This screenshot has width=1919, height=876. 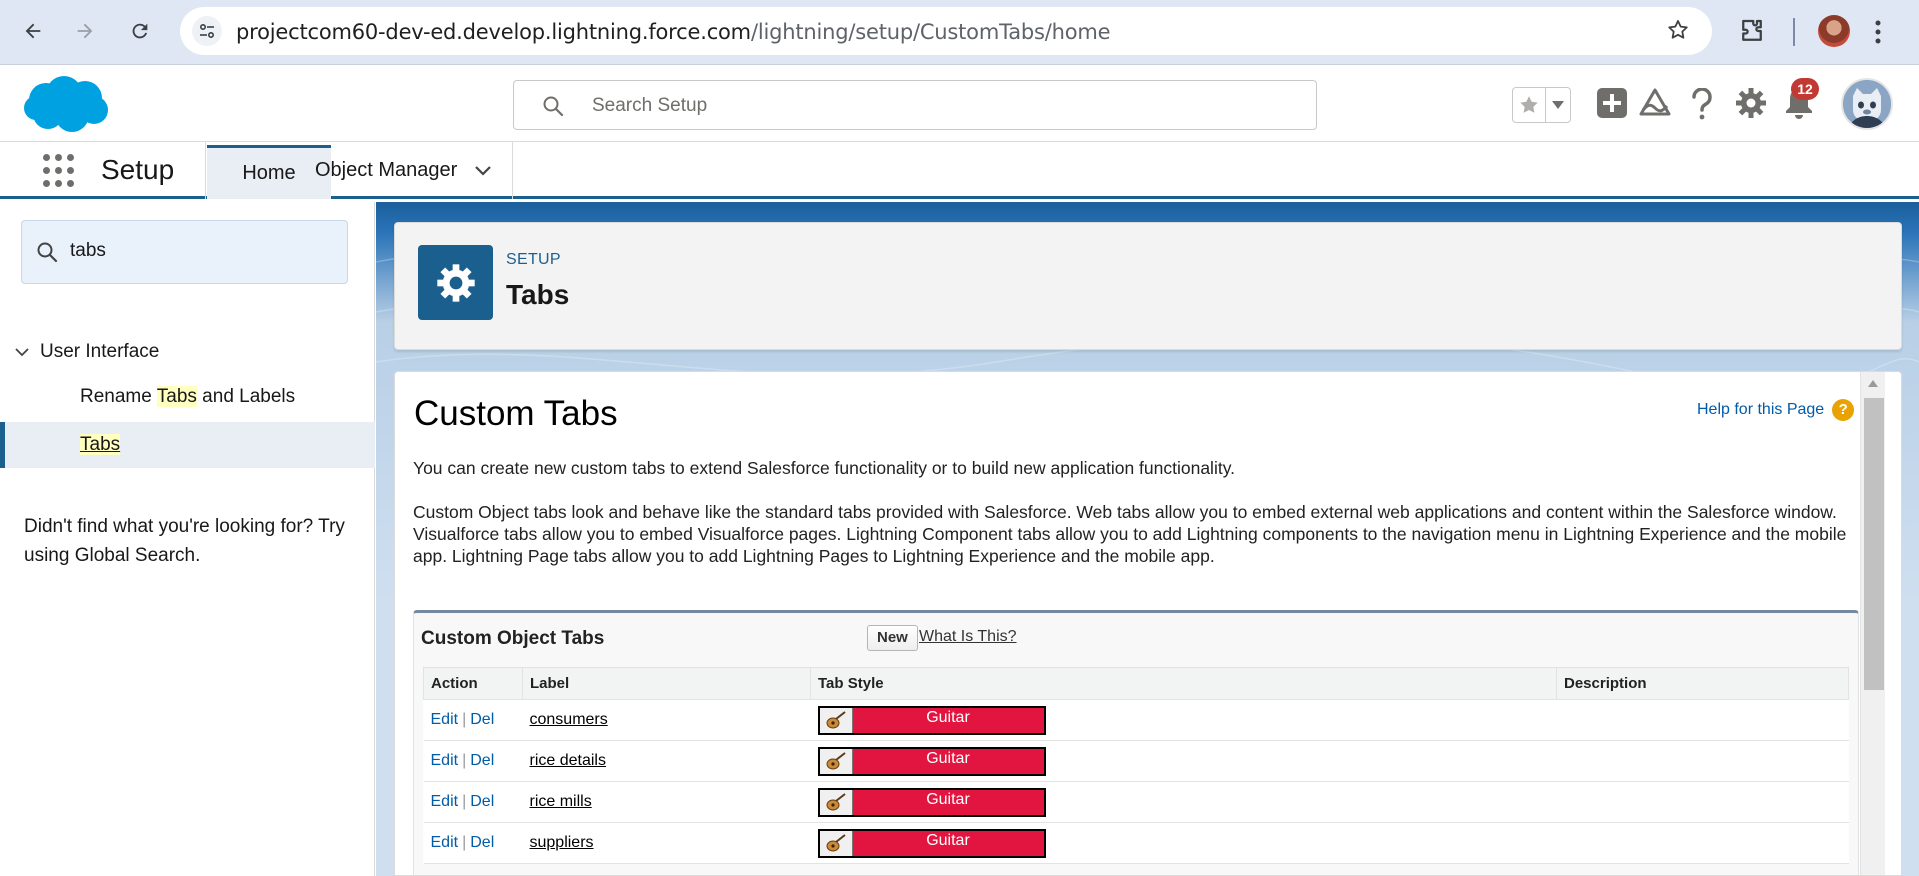 I want to click on tab-label-link: suppliers, so click(x=562, y=842).